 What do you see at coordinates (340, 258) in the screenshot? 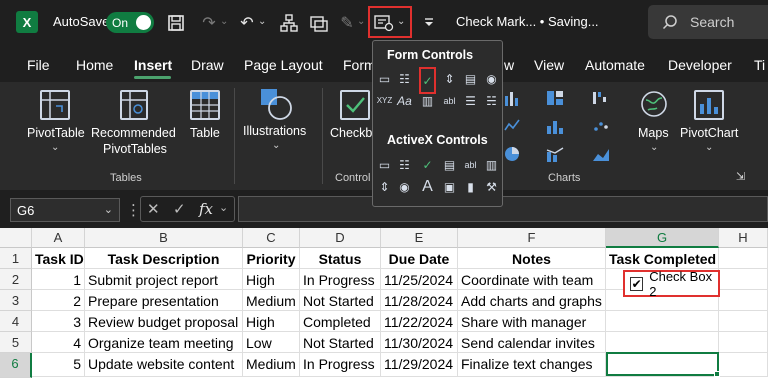
I see `header-cell-status: Status` at bounding box center [340, 258].